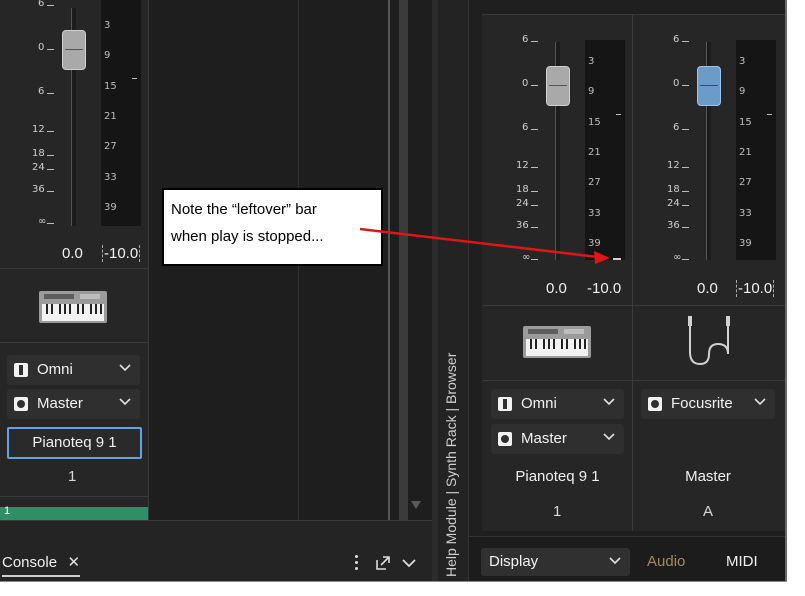  I want to click on strip1-volume-readout: 0.0, so click(72, 253).